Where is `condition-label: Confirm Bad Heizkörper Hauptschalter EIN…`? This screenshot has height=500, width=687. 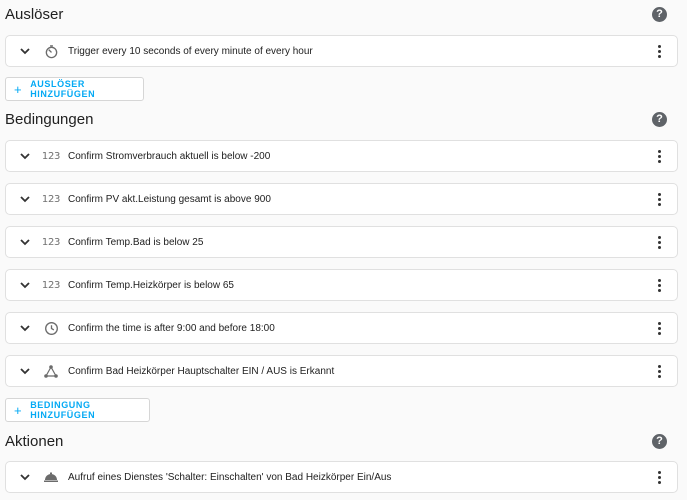 condition-label: Confirm Bad Heizkörper Hauptschalter EIN… is located at coordinates (201, 371).